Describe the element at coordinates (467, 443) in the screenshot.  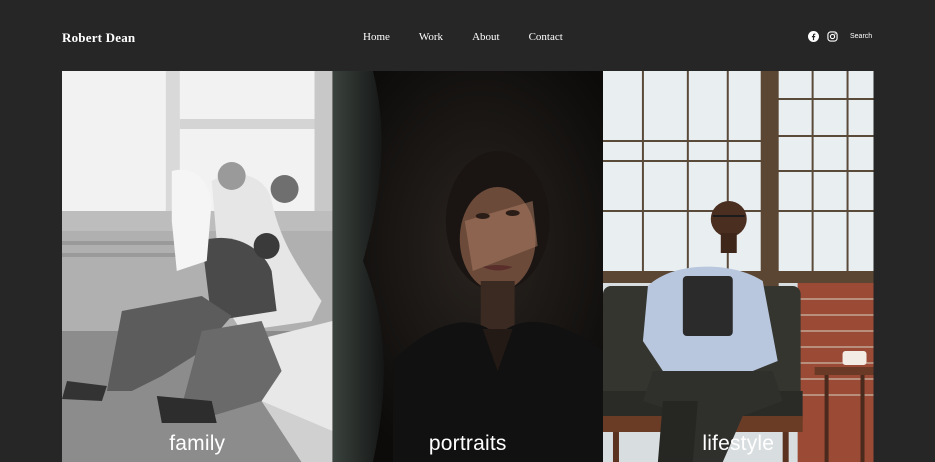
I see `tile-caption-portraits: portraits` at that location.